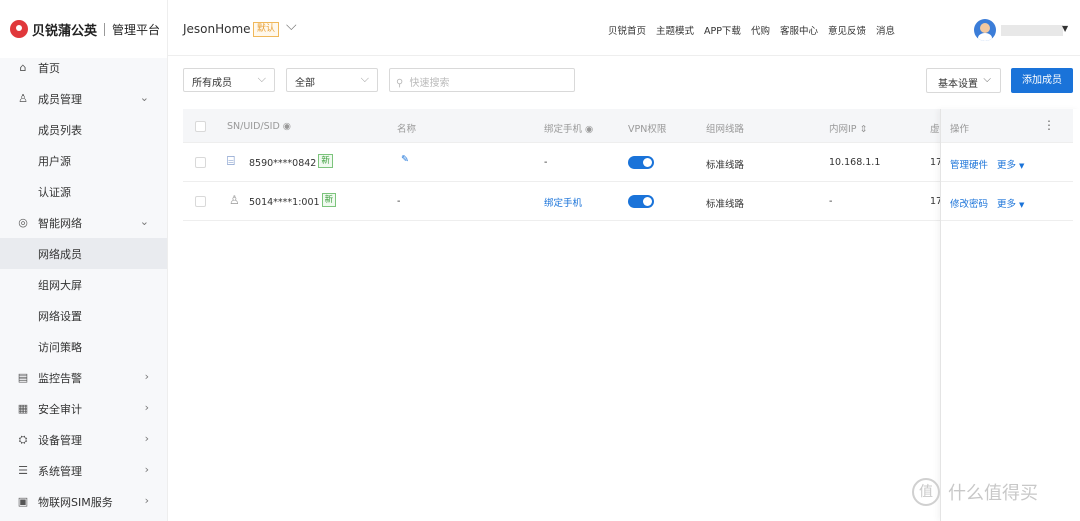  Describe the element at coordinates (60, 378) in the screenshot. I see `sidebar-item-label: 监控告警` at that location.